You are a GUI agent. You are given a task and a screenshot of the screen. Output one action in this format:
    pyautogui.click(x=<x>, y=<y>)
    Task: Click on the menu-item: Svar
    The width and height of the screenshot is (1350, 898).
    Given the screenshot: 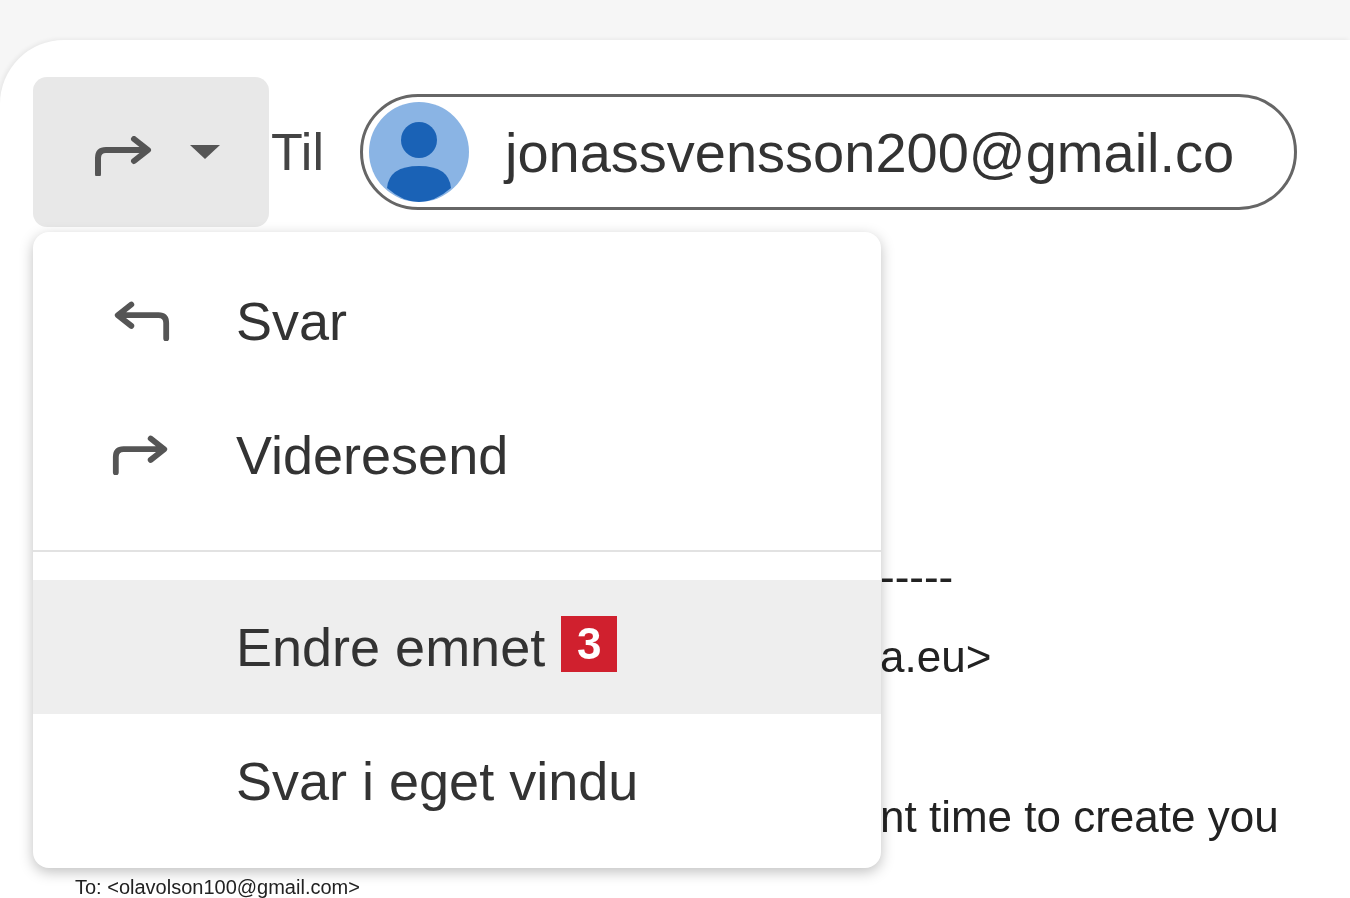 What is the action you would take?
    pyautogui.click(x=457, y=321)
    